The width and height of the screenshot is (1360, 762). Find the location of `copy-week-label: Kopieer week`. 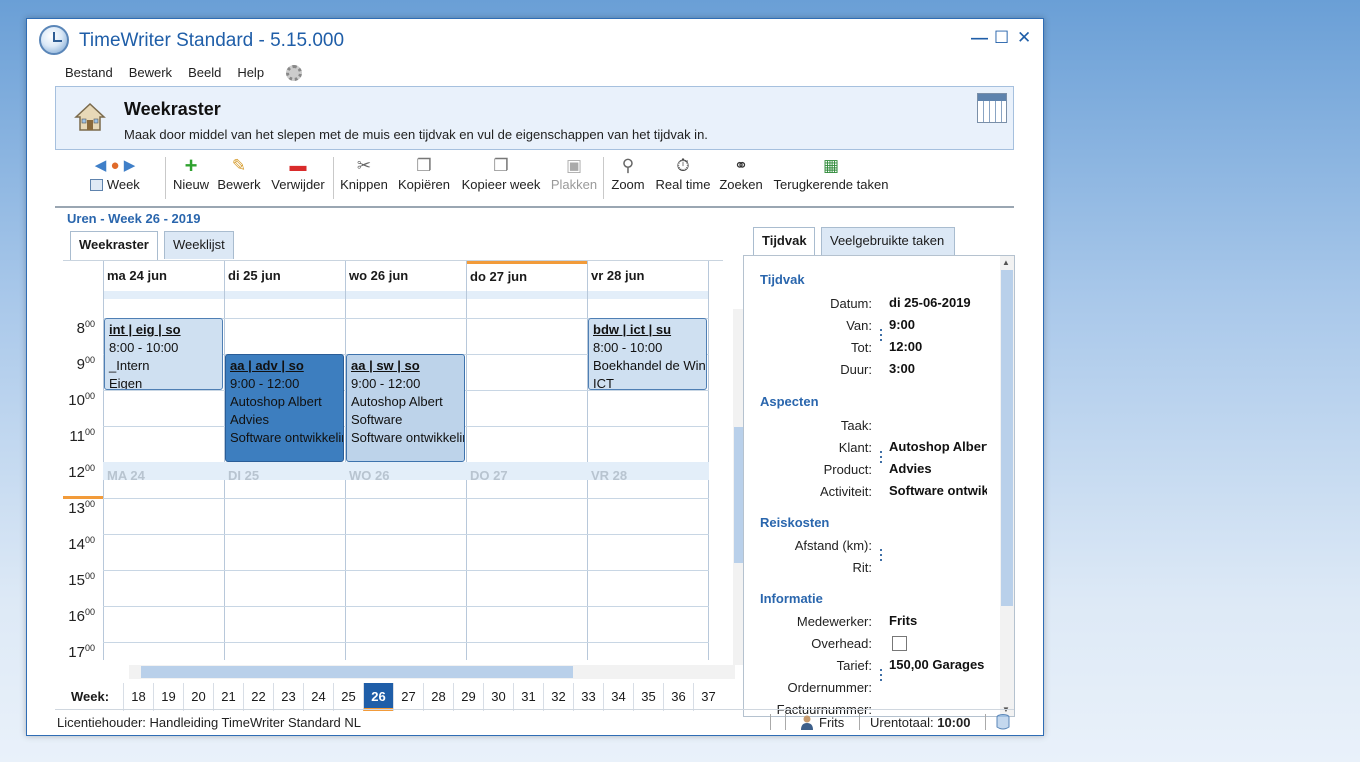

copy-week-label: Kopieer week is located at coordinates (501, 184).